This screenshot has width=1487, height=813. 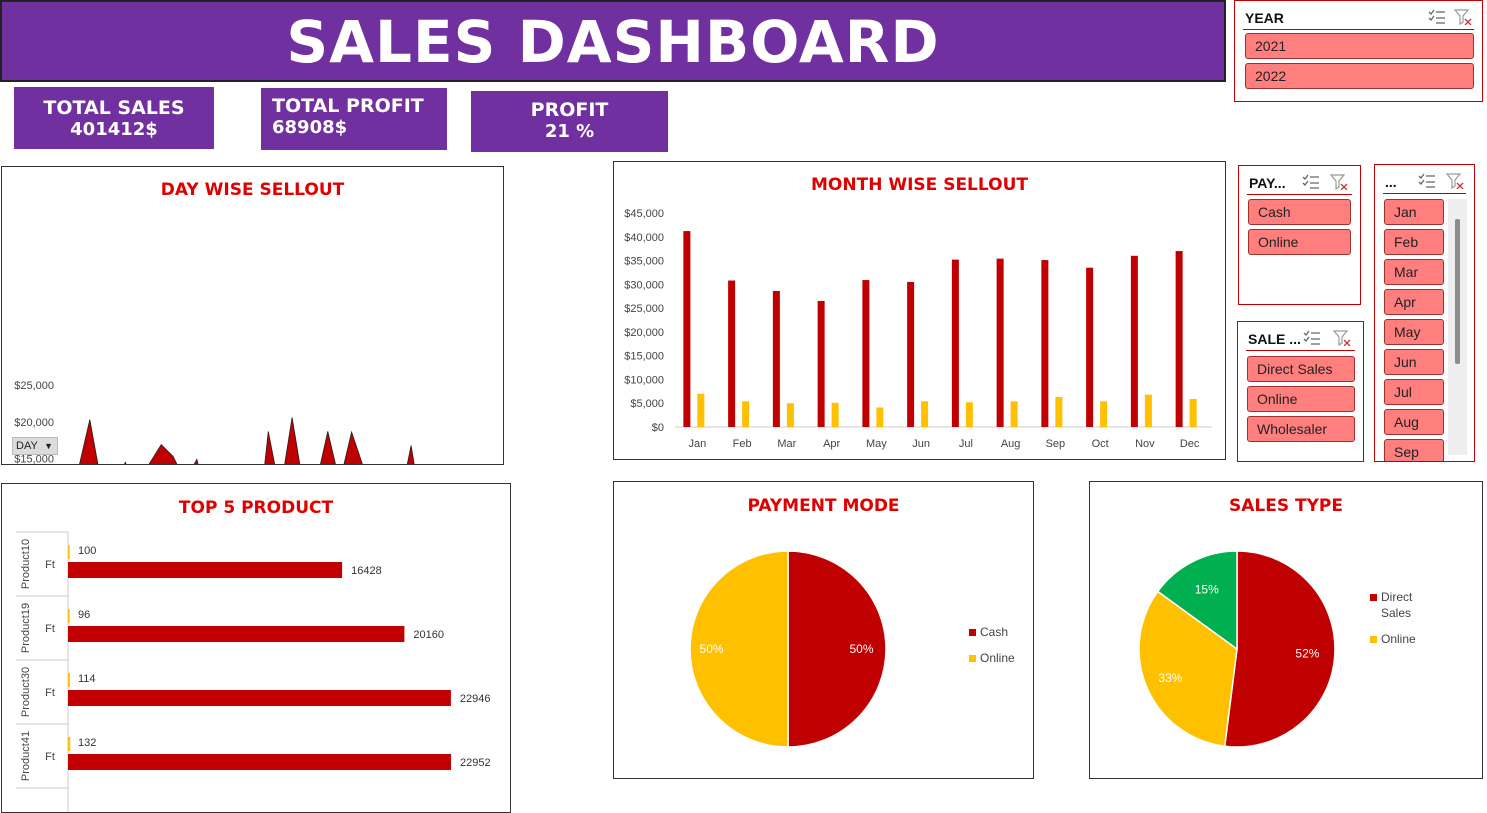 What do you see at coordinates (35, 446) in the screenshot?
I see `day-field-filter-button: DAY ▼` at bounding box center [35, 446].